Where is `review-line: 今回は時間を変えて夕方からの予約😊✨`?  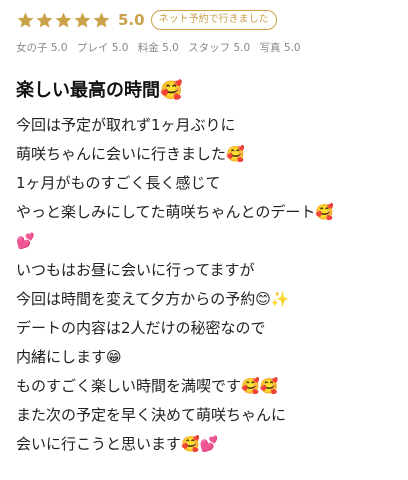
review-line: 今回は時間を変えて夕方からの予約😊✨ is located at coordinates (153, 299).